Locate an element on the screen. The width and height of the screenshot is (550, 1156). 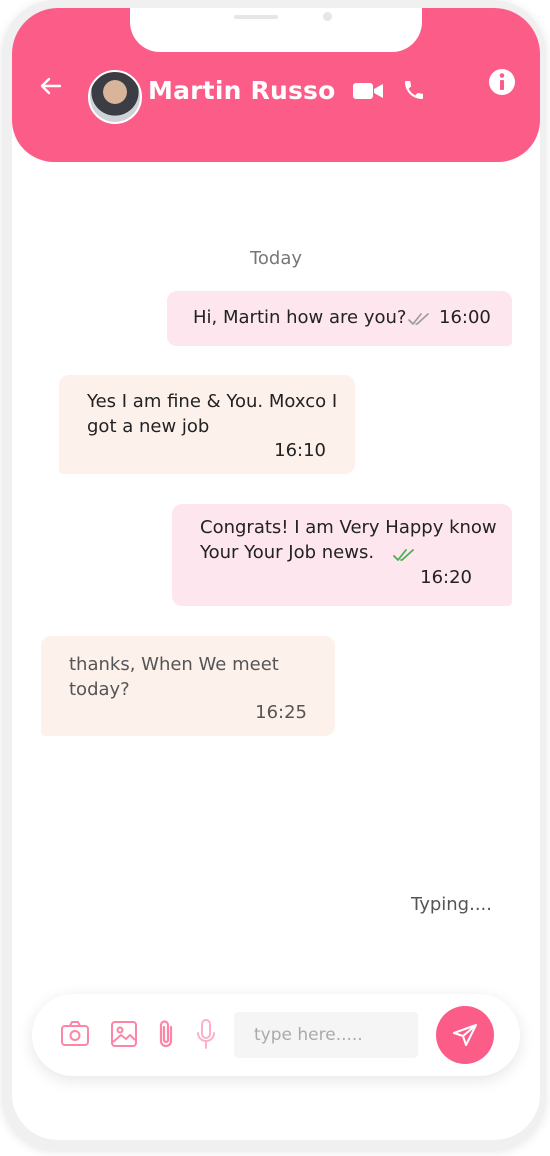
message-composer is located at coordinates (276, 1035).